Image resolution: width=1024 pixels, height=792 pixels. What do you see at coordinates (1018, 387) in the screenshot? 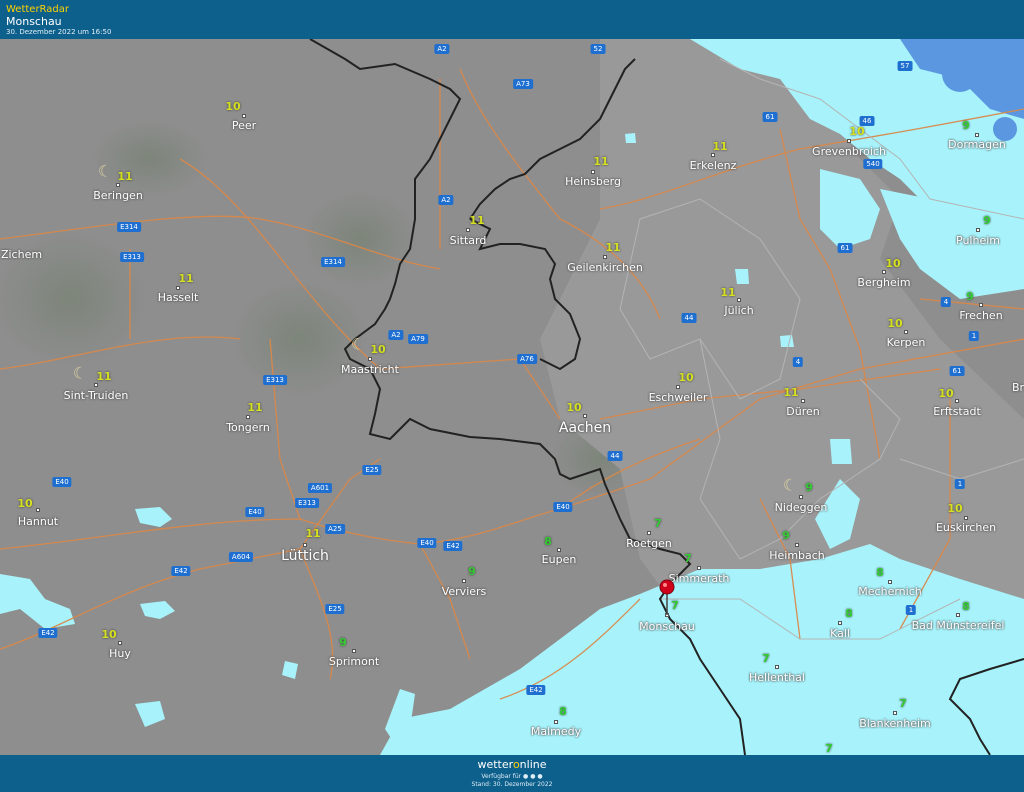
I see `city-label: Br` at bounding box center [1018, 387].